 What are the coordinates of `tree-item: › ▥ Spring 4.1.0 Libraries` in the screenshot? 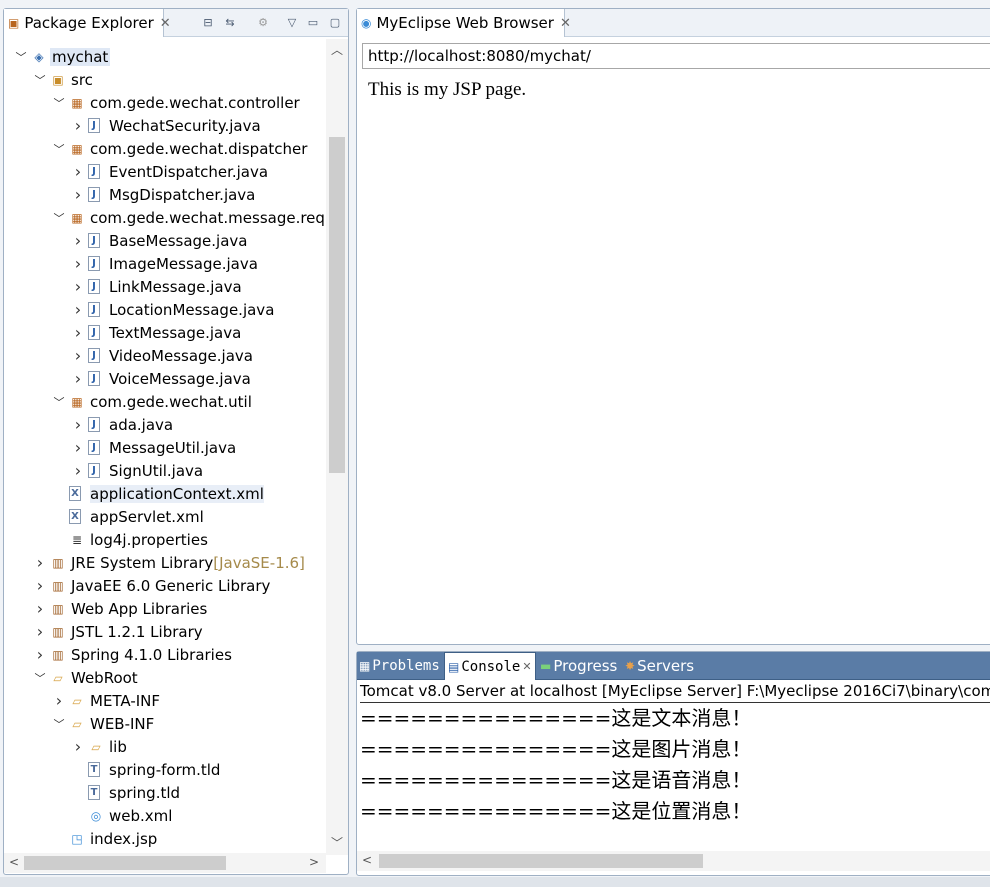 It's located at (165, 654).